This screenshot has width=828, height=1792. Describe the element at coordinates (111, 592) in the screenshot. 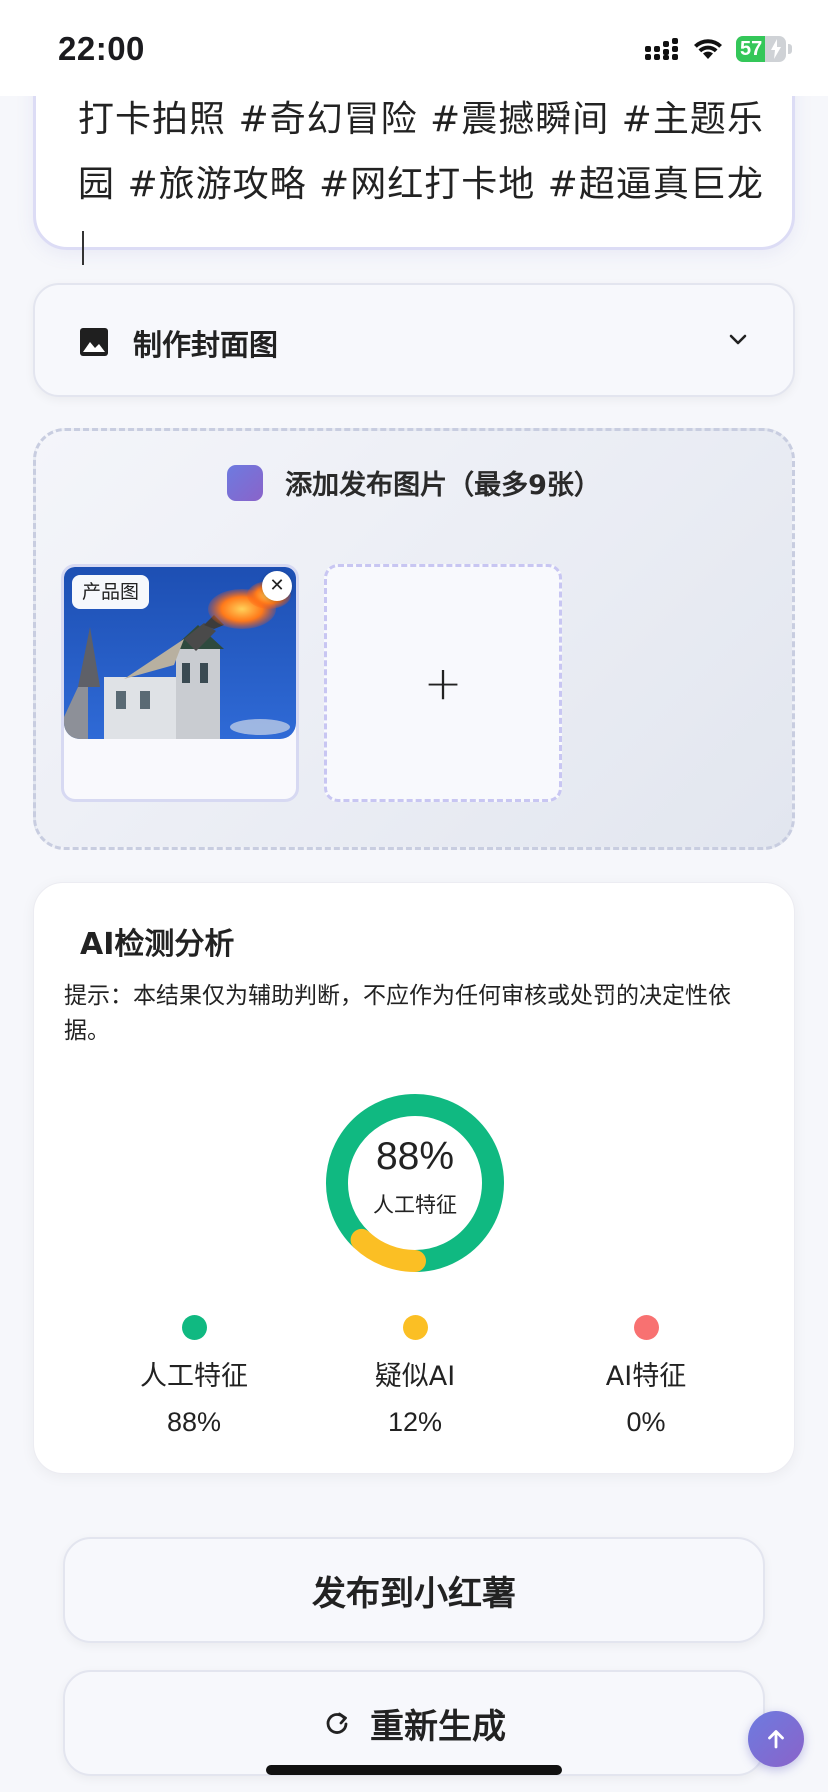

I see `product-image-tag: 产品图` at that location.